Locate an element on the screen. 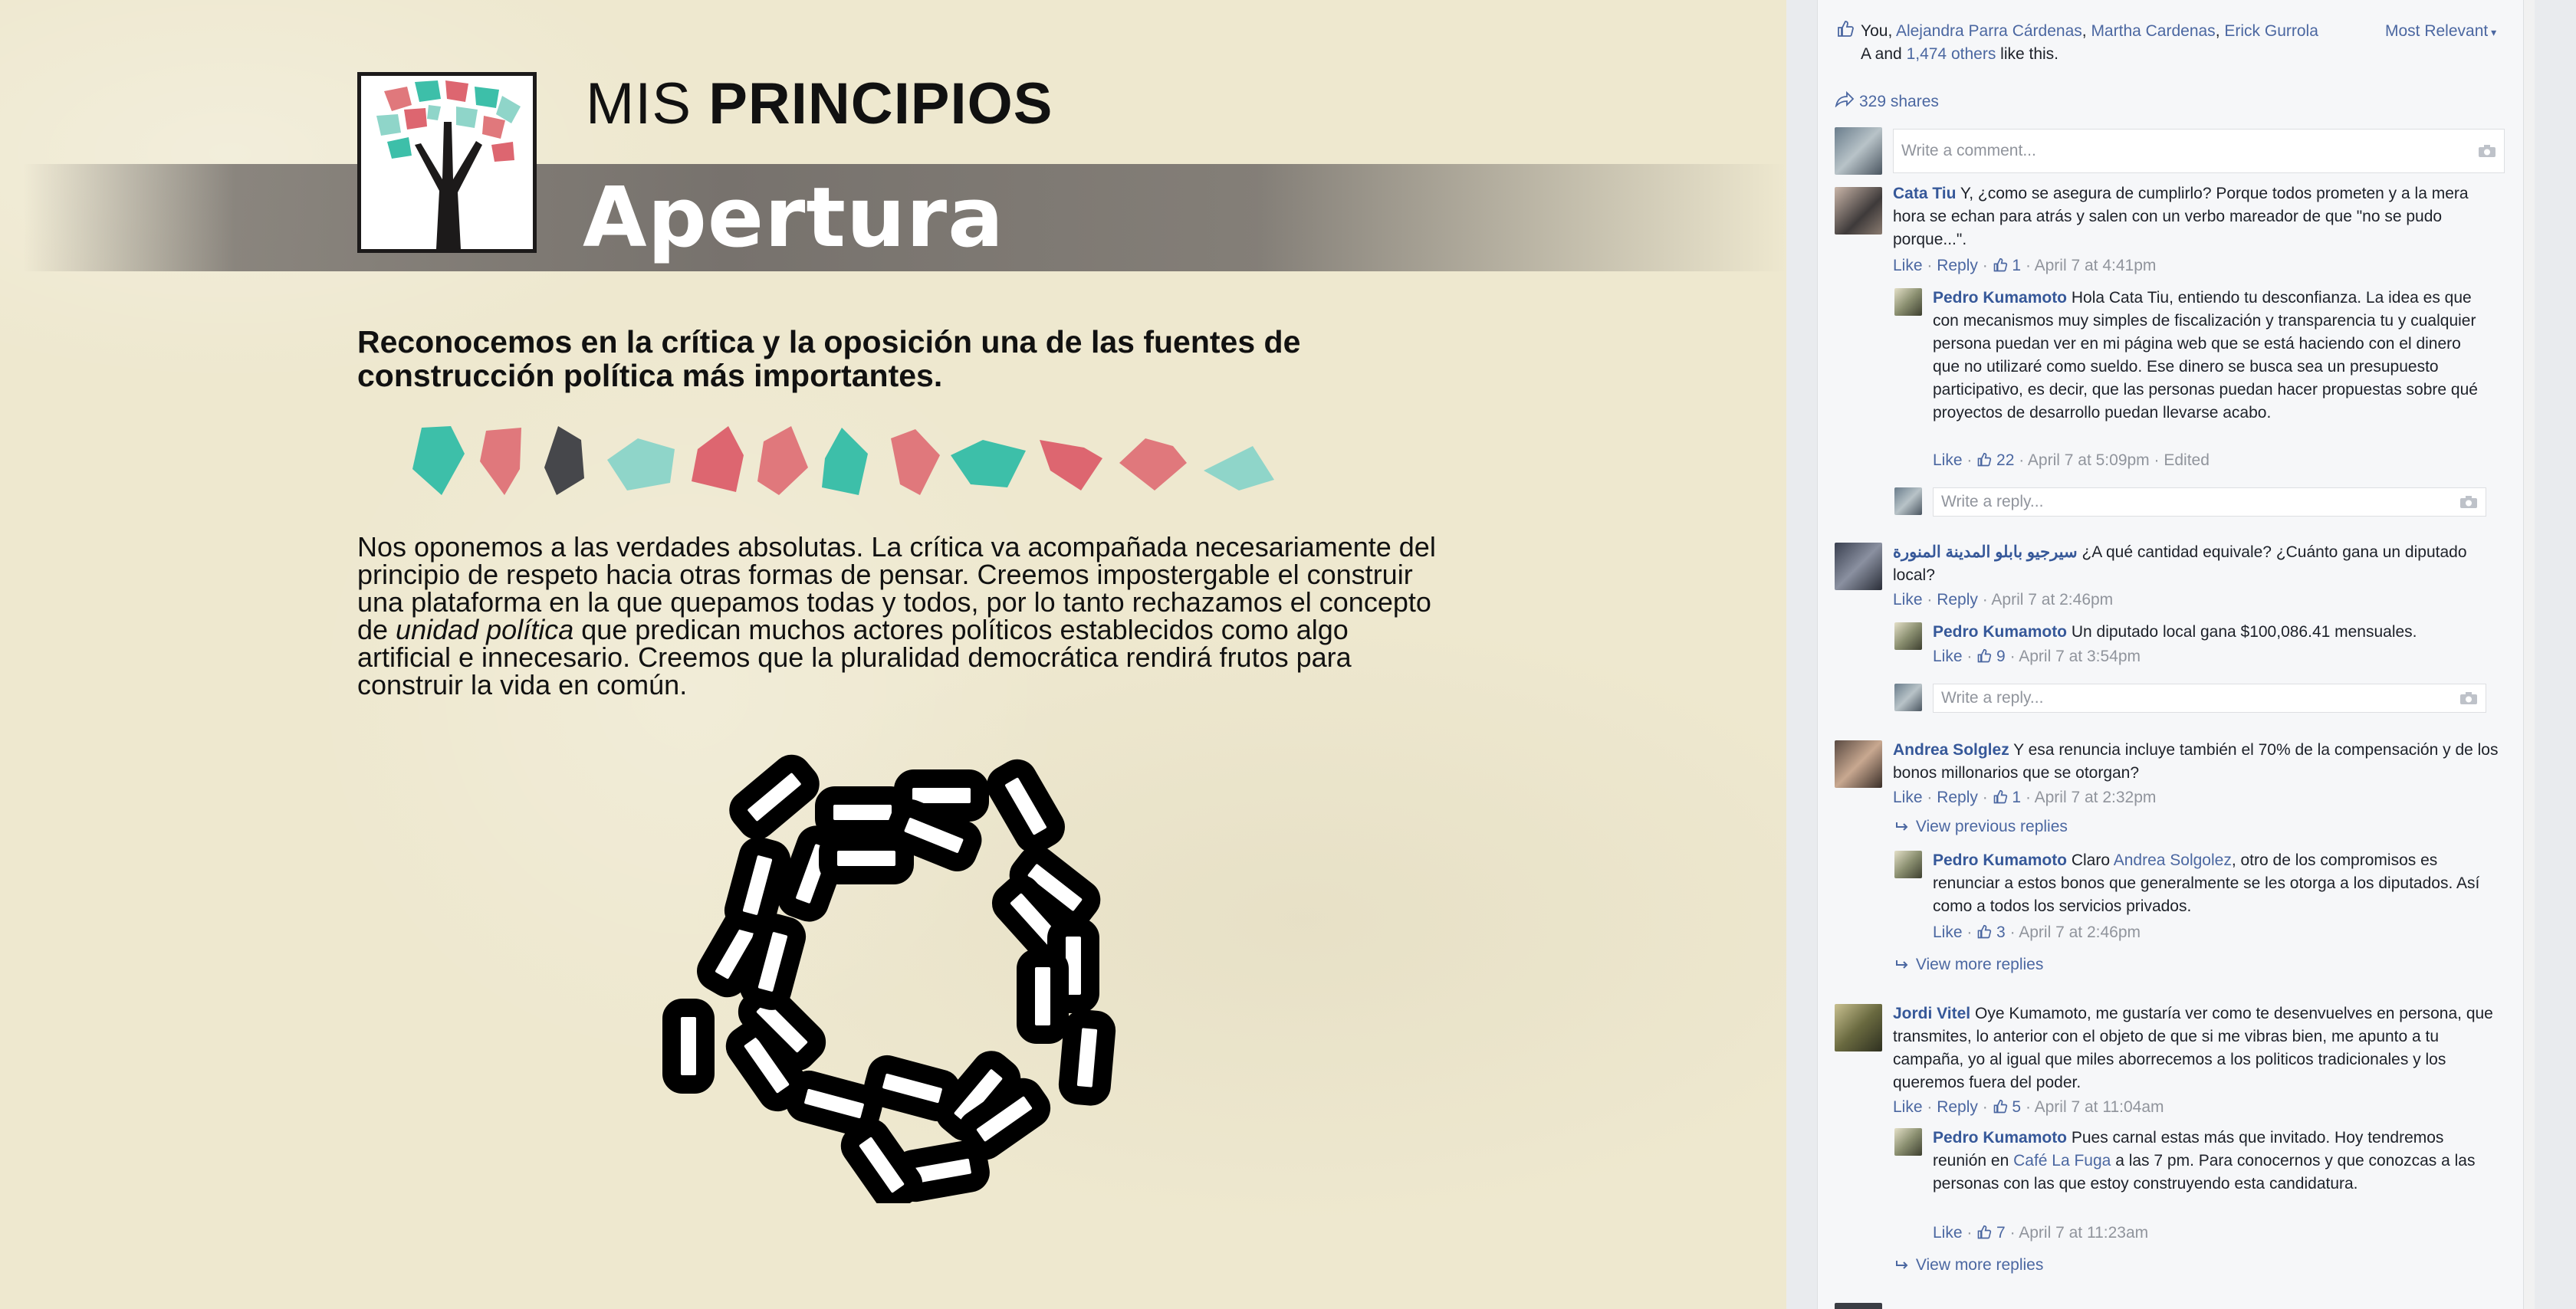  commenter-name-link: سيرجيو بابلو المدينة المنورة is located at coordinates (1985, 552).